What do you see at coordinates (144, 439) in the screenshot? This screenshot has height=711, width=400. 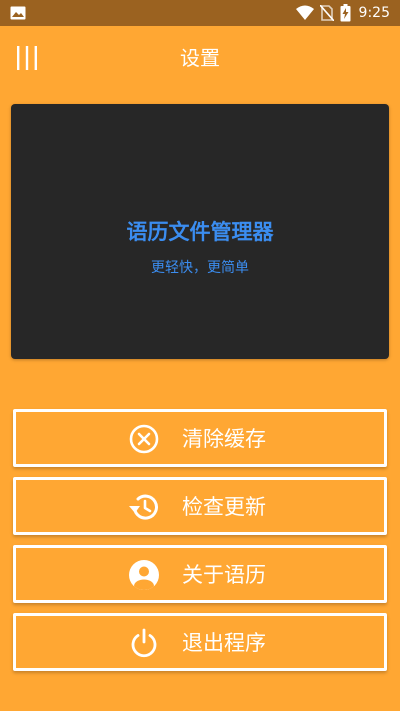 I see `clear-cache-icon` at bounding box center [144, 439].